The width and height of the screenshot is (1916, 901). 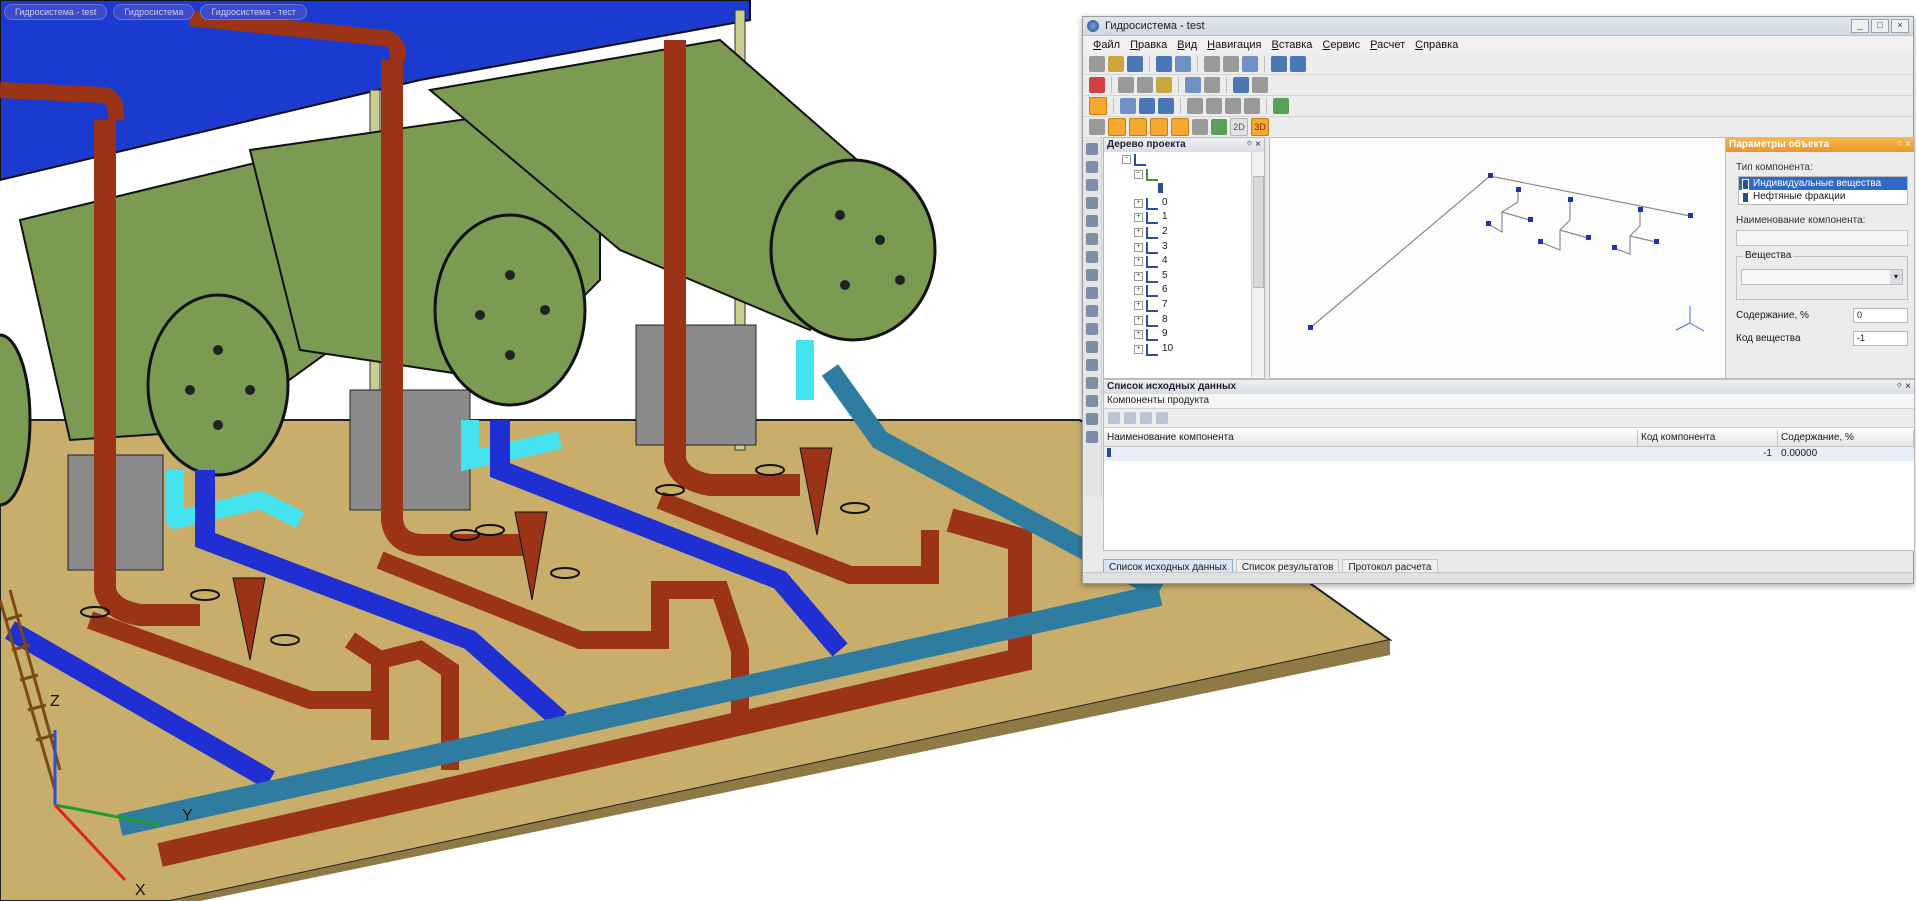 What do you see at coordinates (1281, 106) in the screenshot?
I see `view-options-icon` at bounding box center [1281, 106].